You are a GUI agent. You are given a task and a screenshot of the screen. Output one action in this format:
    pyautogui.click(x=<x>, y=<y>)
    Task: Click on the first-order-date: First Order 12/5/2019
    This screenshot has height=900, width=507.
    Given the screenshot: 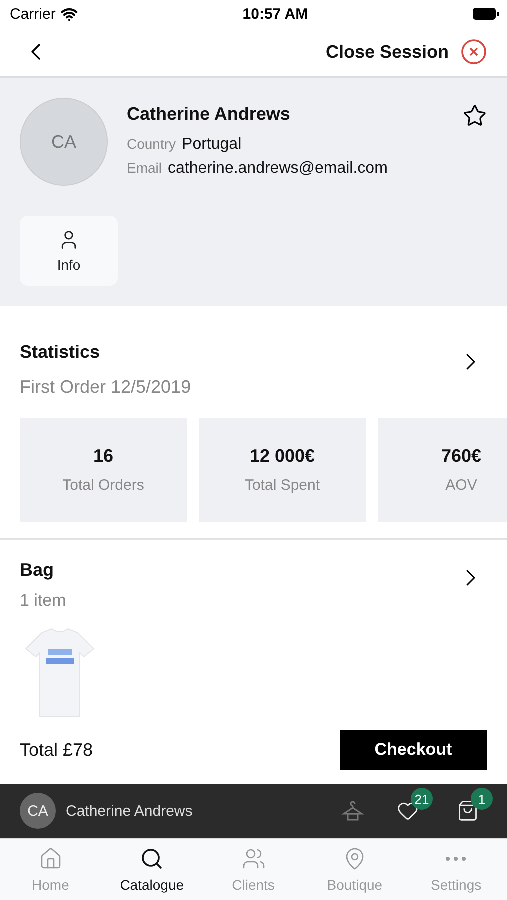 What is the action you would take?
    pyautogui.click(x=106, y=387)
    